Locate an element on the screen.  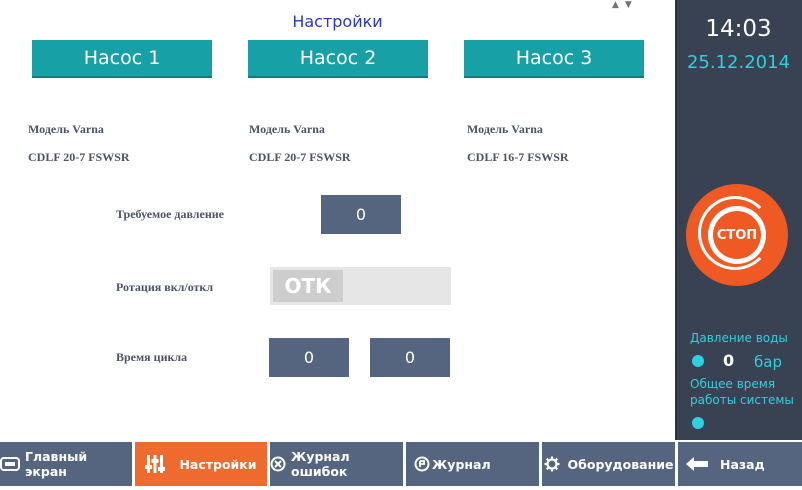
nav-journal-label: Журнал is located at coordinates (461, 464).